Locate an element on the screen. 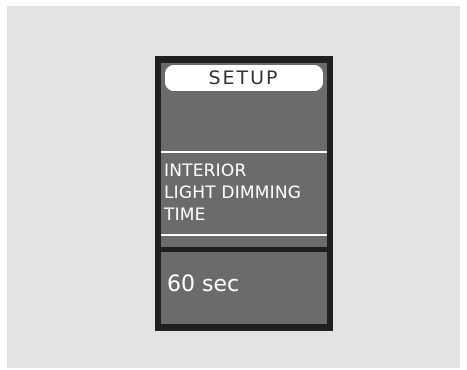  value-panel: 60 sec is located at coordinates (244, 288).